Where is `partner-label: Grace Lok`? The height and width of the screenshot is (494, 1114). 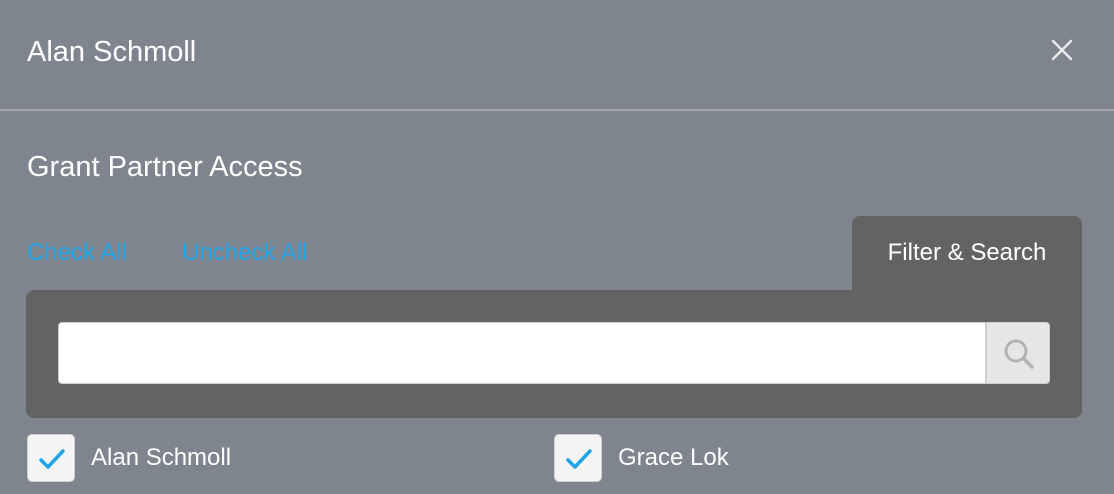
partner-label: Grace Lok is located at coordinates (673, 457).